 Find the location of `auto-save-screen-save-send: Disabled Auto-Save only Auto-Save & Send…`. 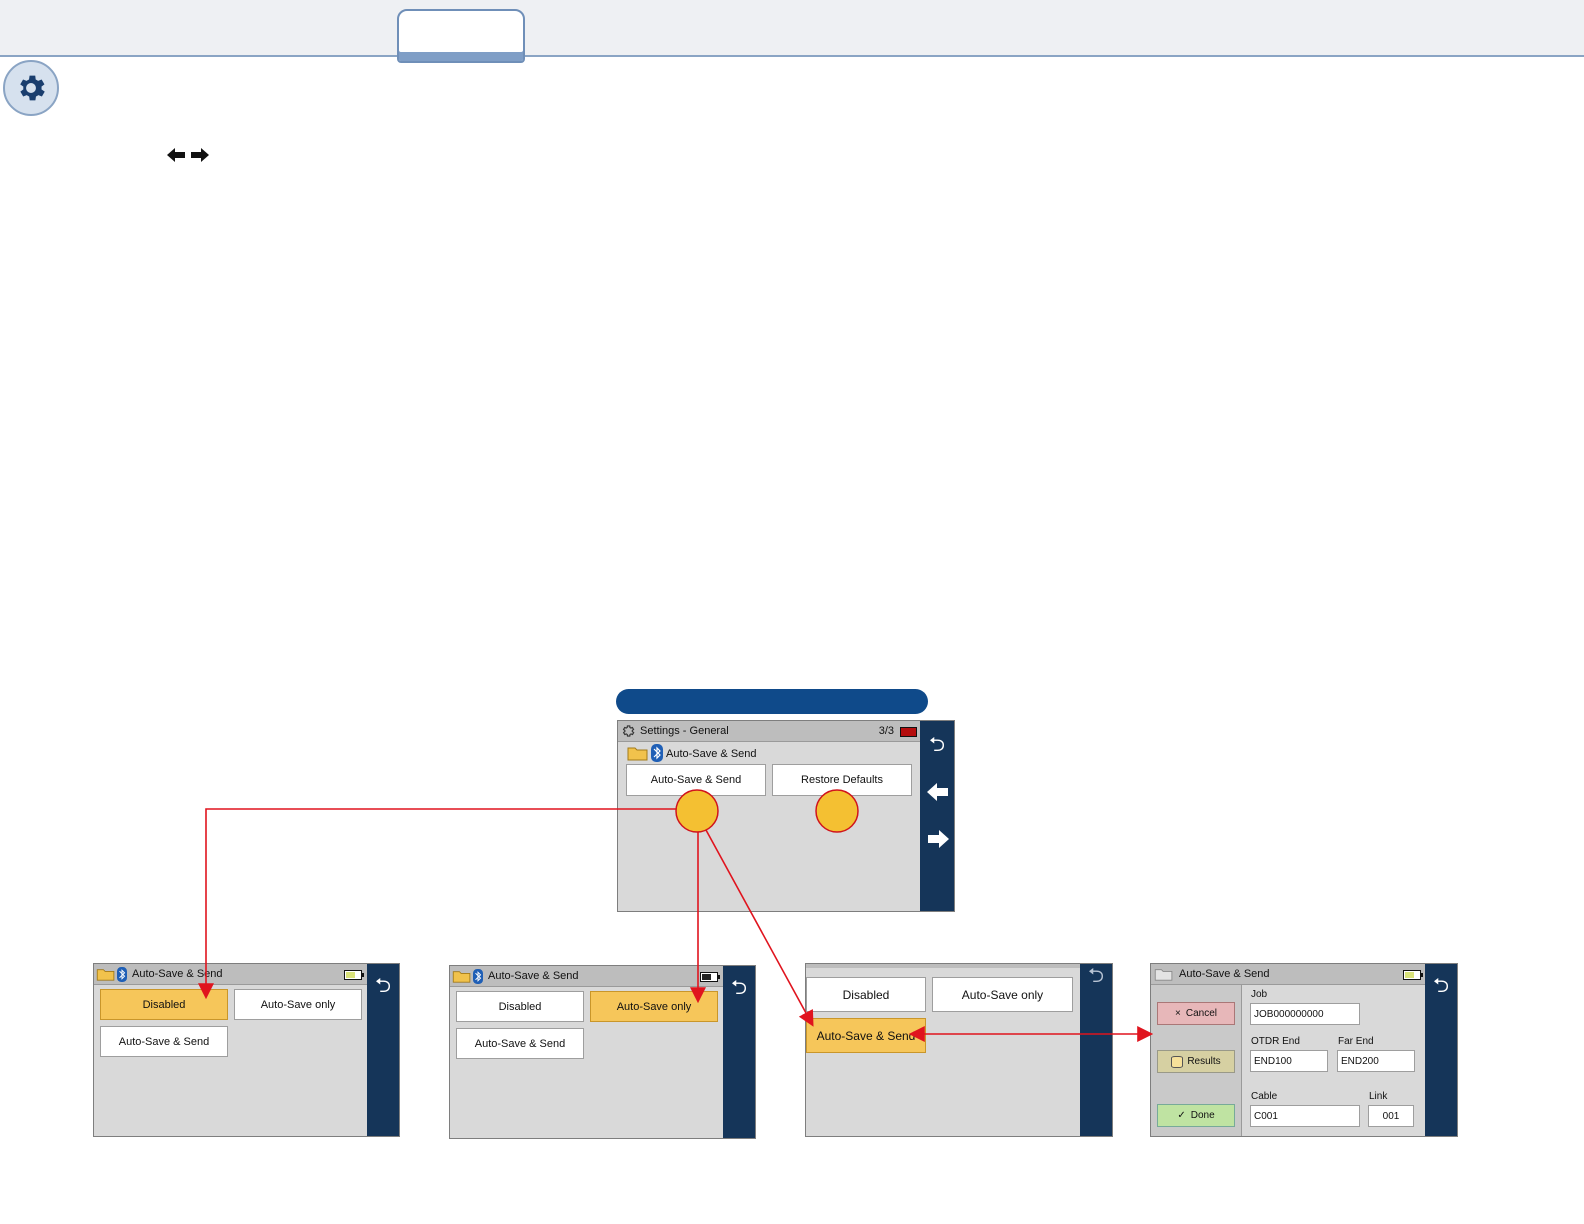

auto-save-screen-save-send: Disabled Auto-Save only Auto-Save & Send… is located at coordinates (959, 1050).